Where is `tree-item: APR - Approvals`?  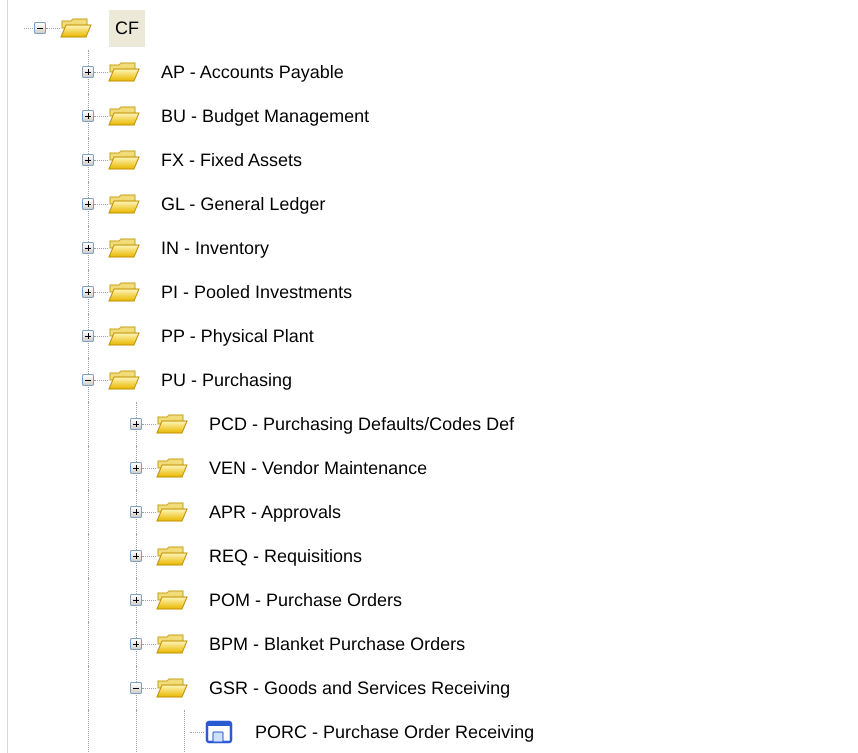
tree-item: APR - Approvals is located at coordinates (275, 512).